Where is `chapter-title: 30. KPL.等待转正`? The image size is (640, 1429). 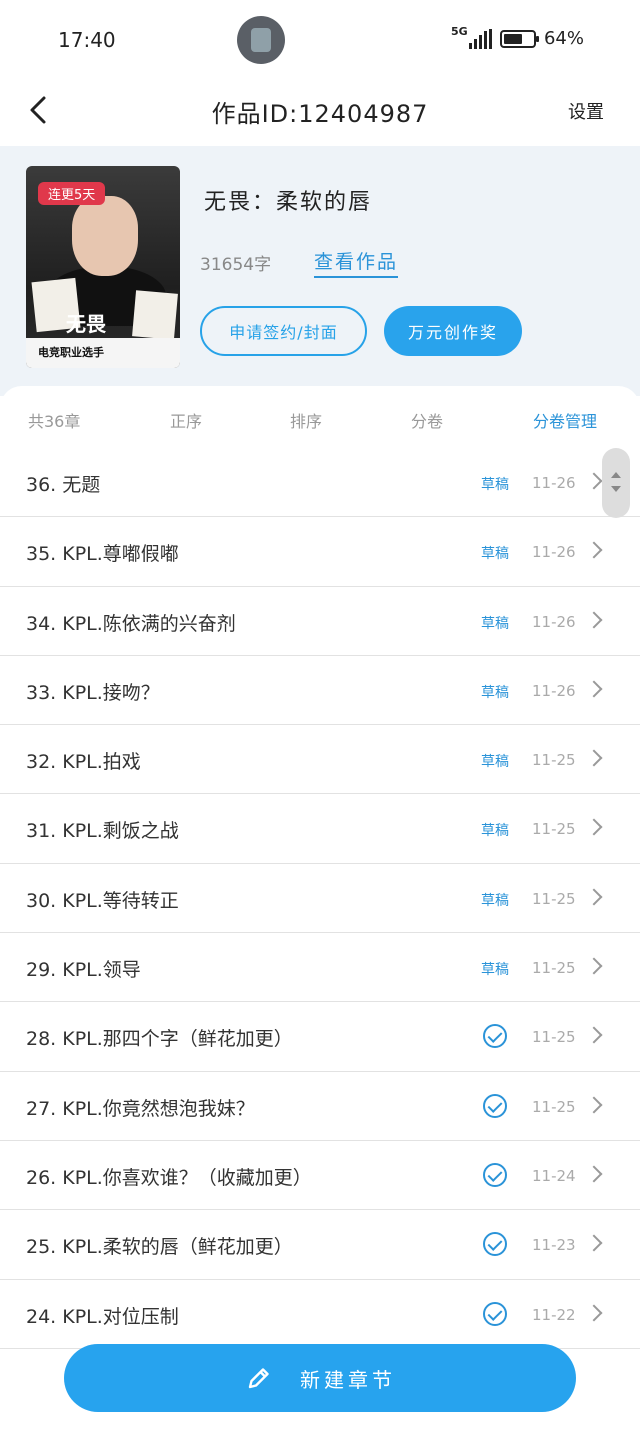
chapter-title: 30. KPL.等待转正 is located at coordinates (102, 900).